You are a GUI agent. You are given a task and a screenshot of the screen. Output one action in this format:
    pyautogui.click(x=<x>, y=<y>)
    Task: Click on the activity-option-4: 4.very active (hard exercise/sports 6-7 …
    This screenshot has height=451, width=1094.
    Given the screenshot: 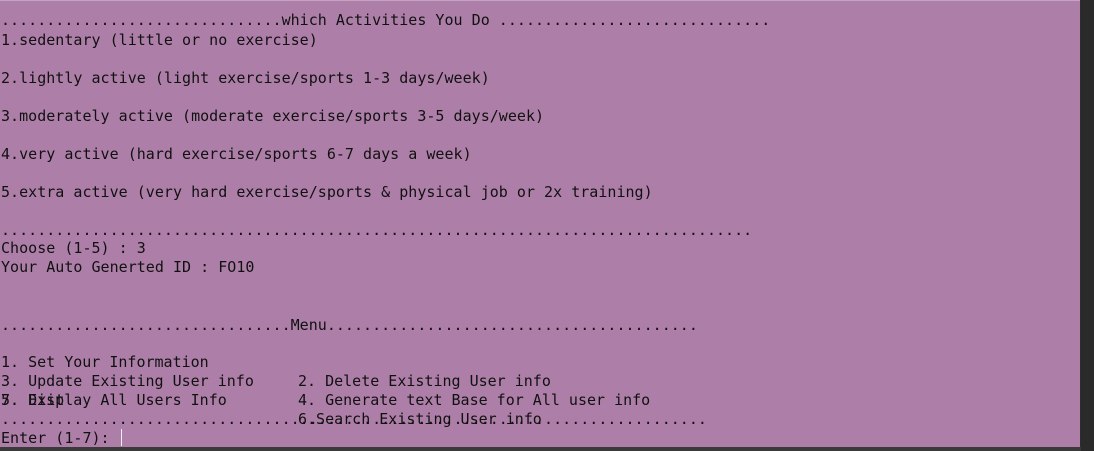 What is the action you would take?
    pyautogui.click(x=236, y=154)
    